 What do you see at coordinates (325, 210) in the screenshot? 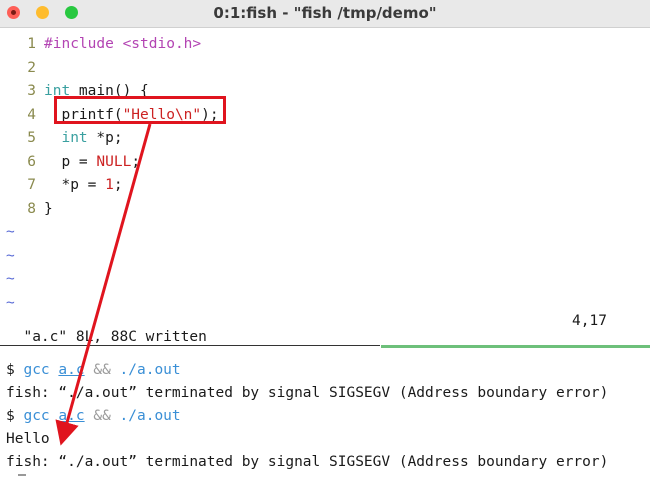
I see `code-line: 8}` at bounding box center [325, 210].